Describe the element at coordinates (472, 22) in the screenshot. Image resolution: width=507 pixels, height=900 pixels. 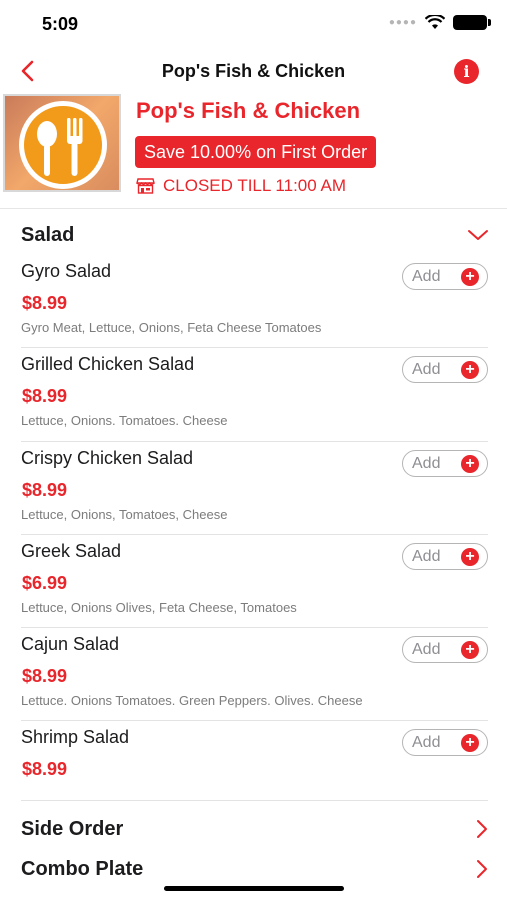
I see `battery-icon` at that location.